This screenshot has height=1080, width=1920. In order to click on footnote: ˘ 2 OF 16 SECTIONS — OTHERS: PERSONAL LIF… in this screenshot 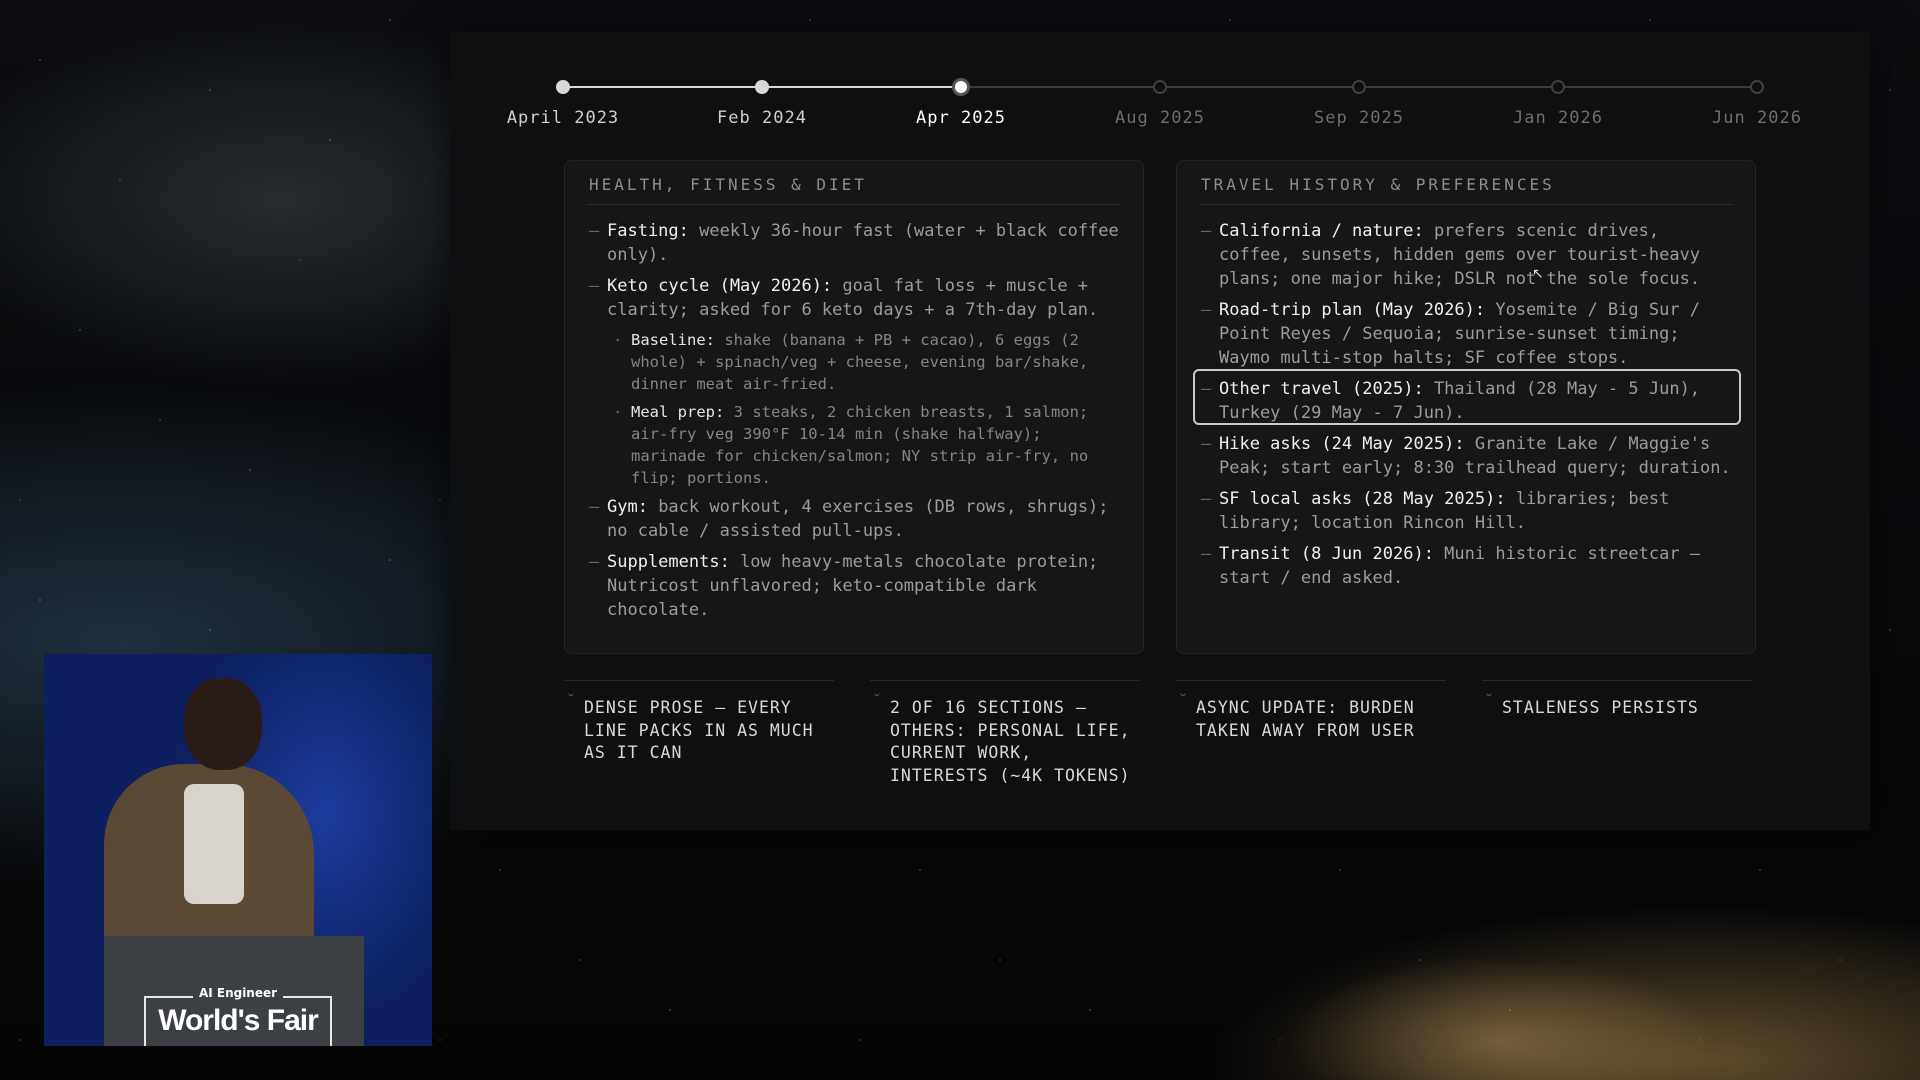, I will do `click(1005, 733)`.